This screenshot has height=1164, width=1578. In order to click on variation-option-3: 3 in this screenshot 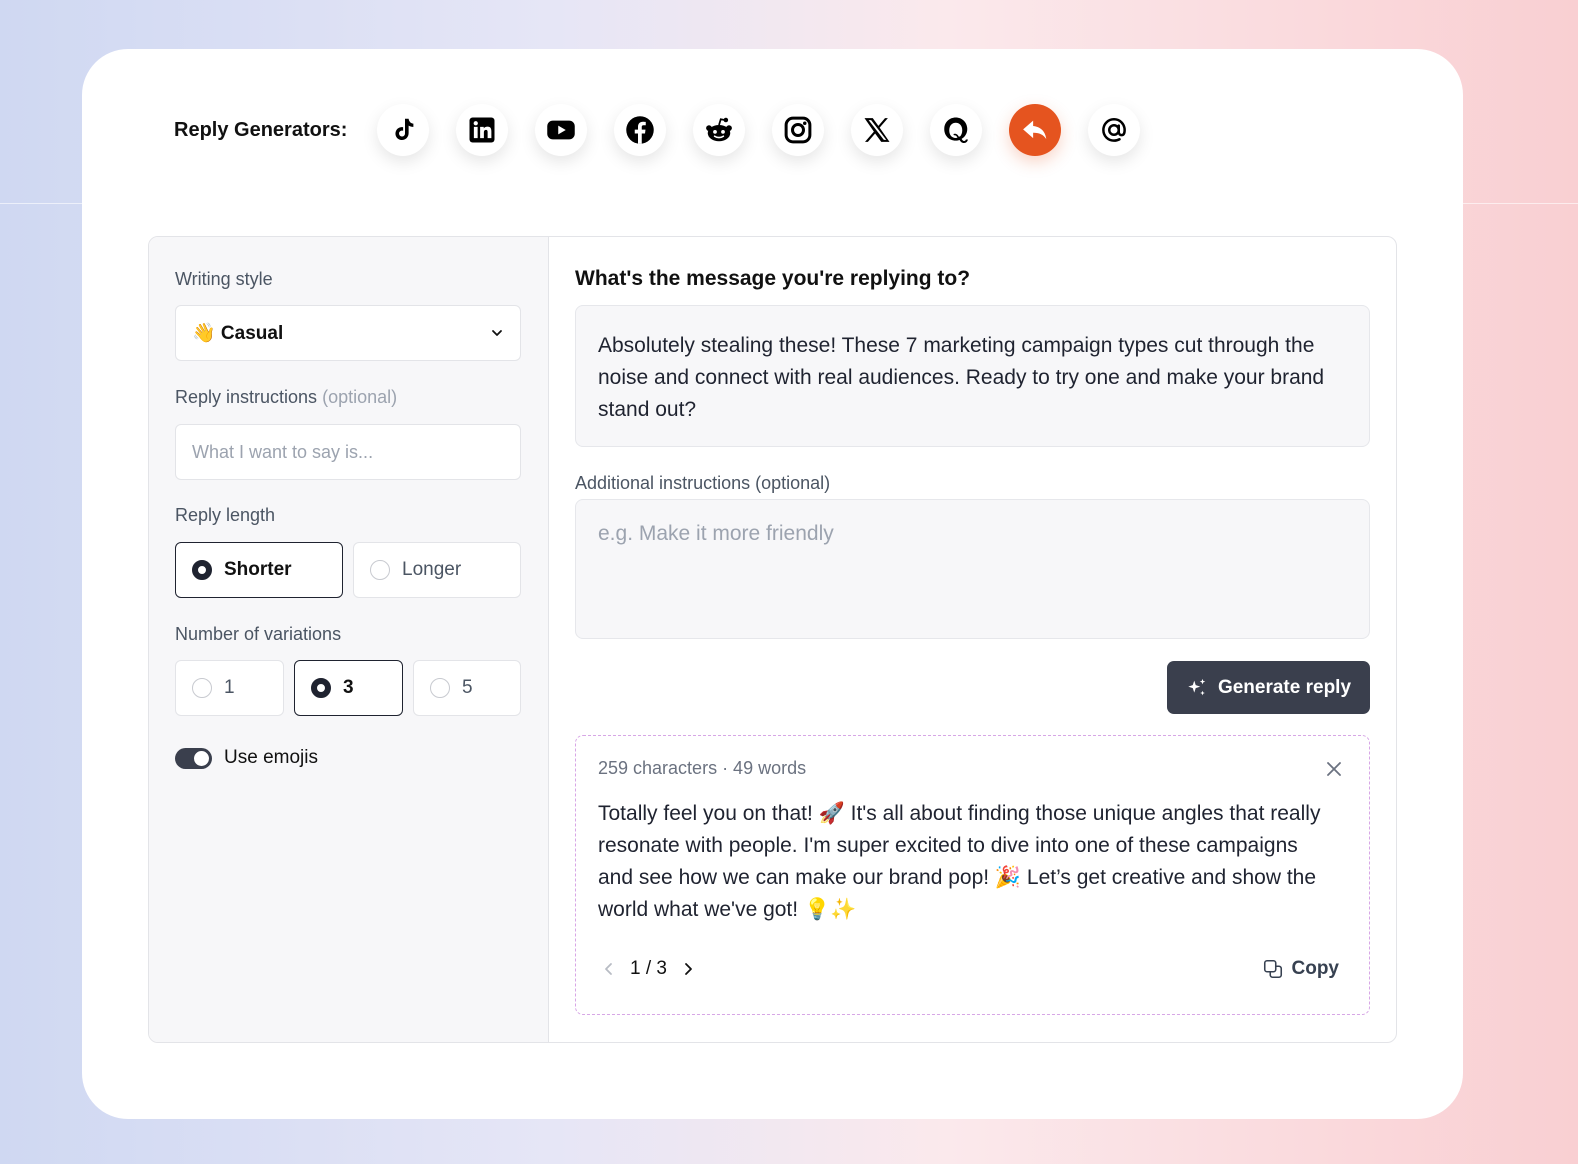, I will do `click(348, 688)`.